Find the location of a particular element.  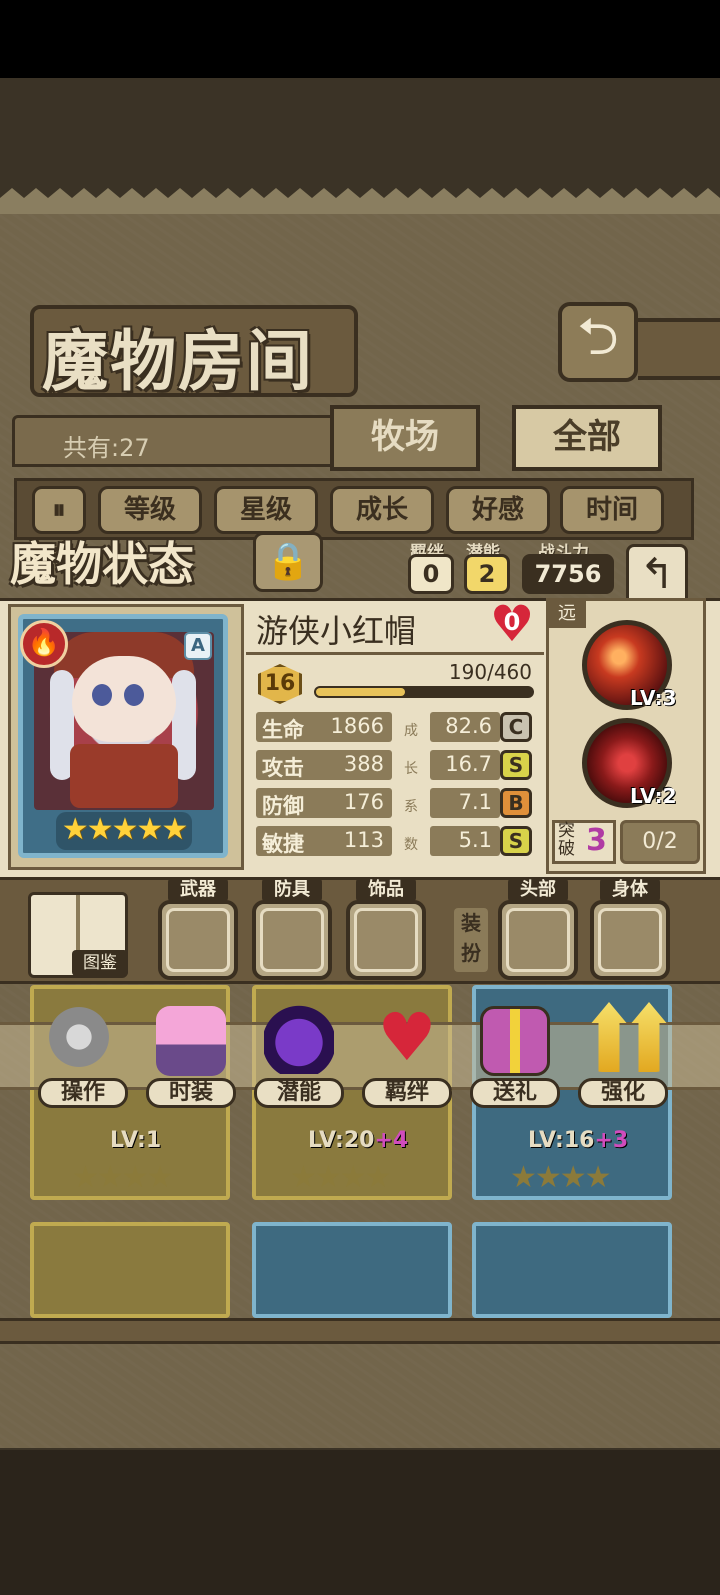

slot-label-accessory: 饰品 is located at coordinates (386, 890).